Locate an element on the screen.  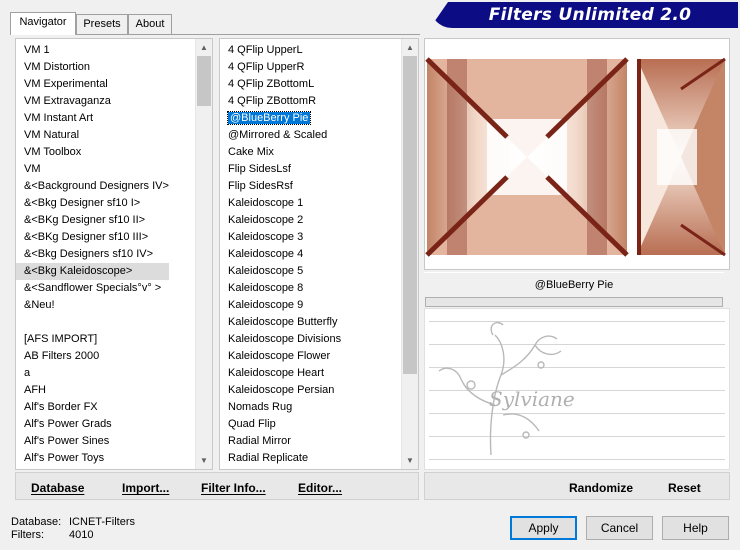
filter-item-label: Flip SidesRsf is located at coordinates (260, 186).